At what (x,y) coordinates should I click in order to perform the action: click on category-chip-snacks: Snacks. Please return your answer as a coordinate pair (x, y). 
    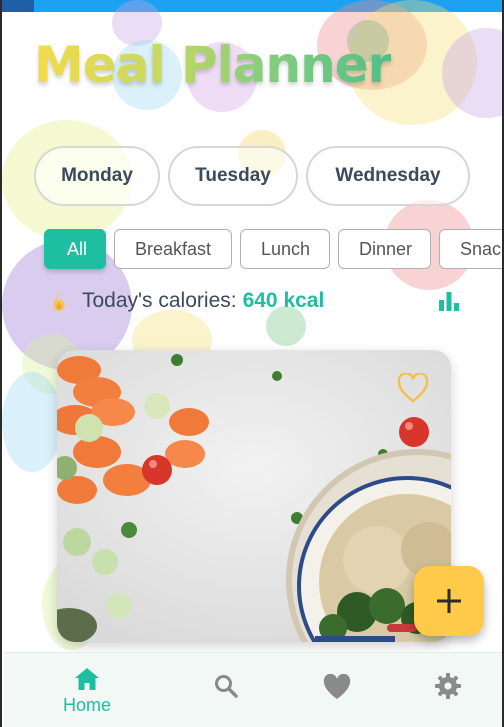
    Looking at the image, I should click on (470, 249).